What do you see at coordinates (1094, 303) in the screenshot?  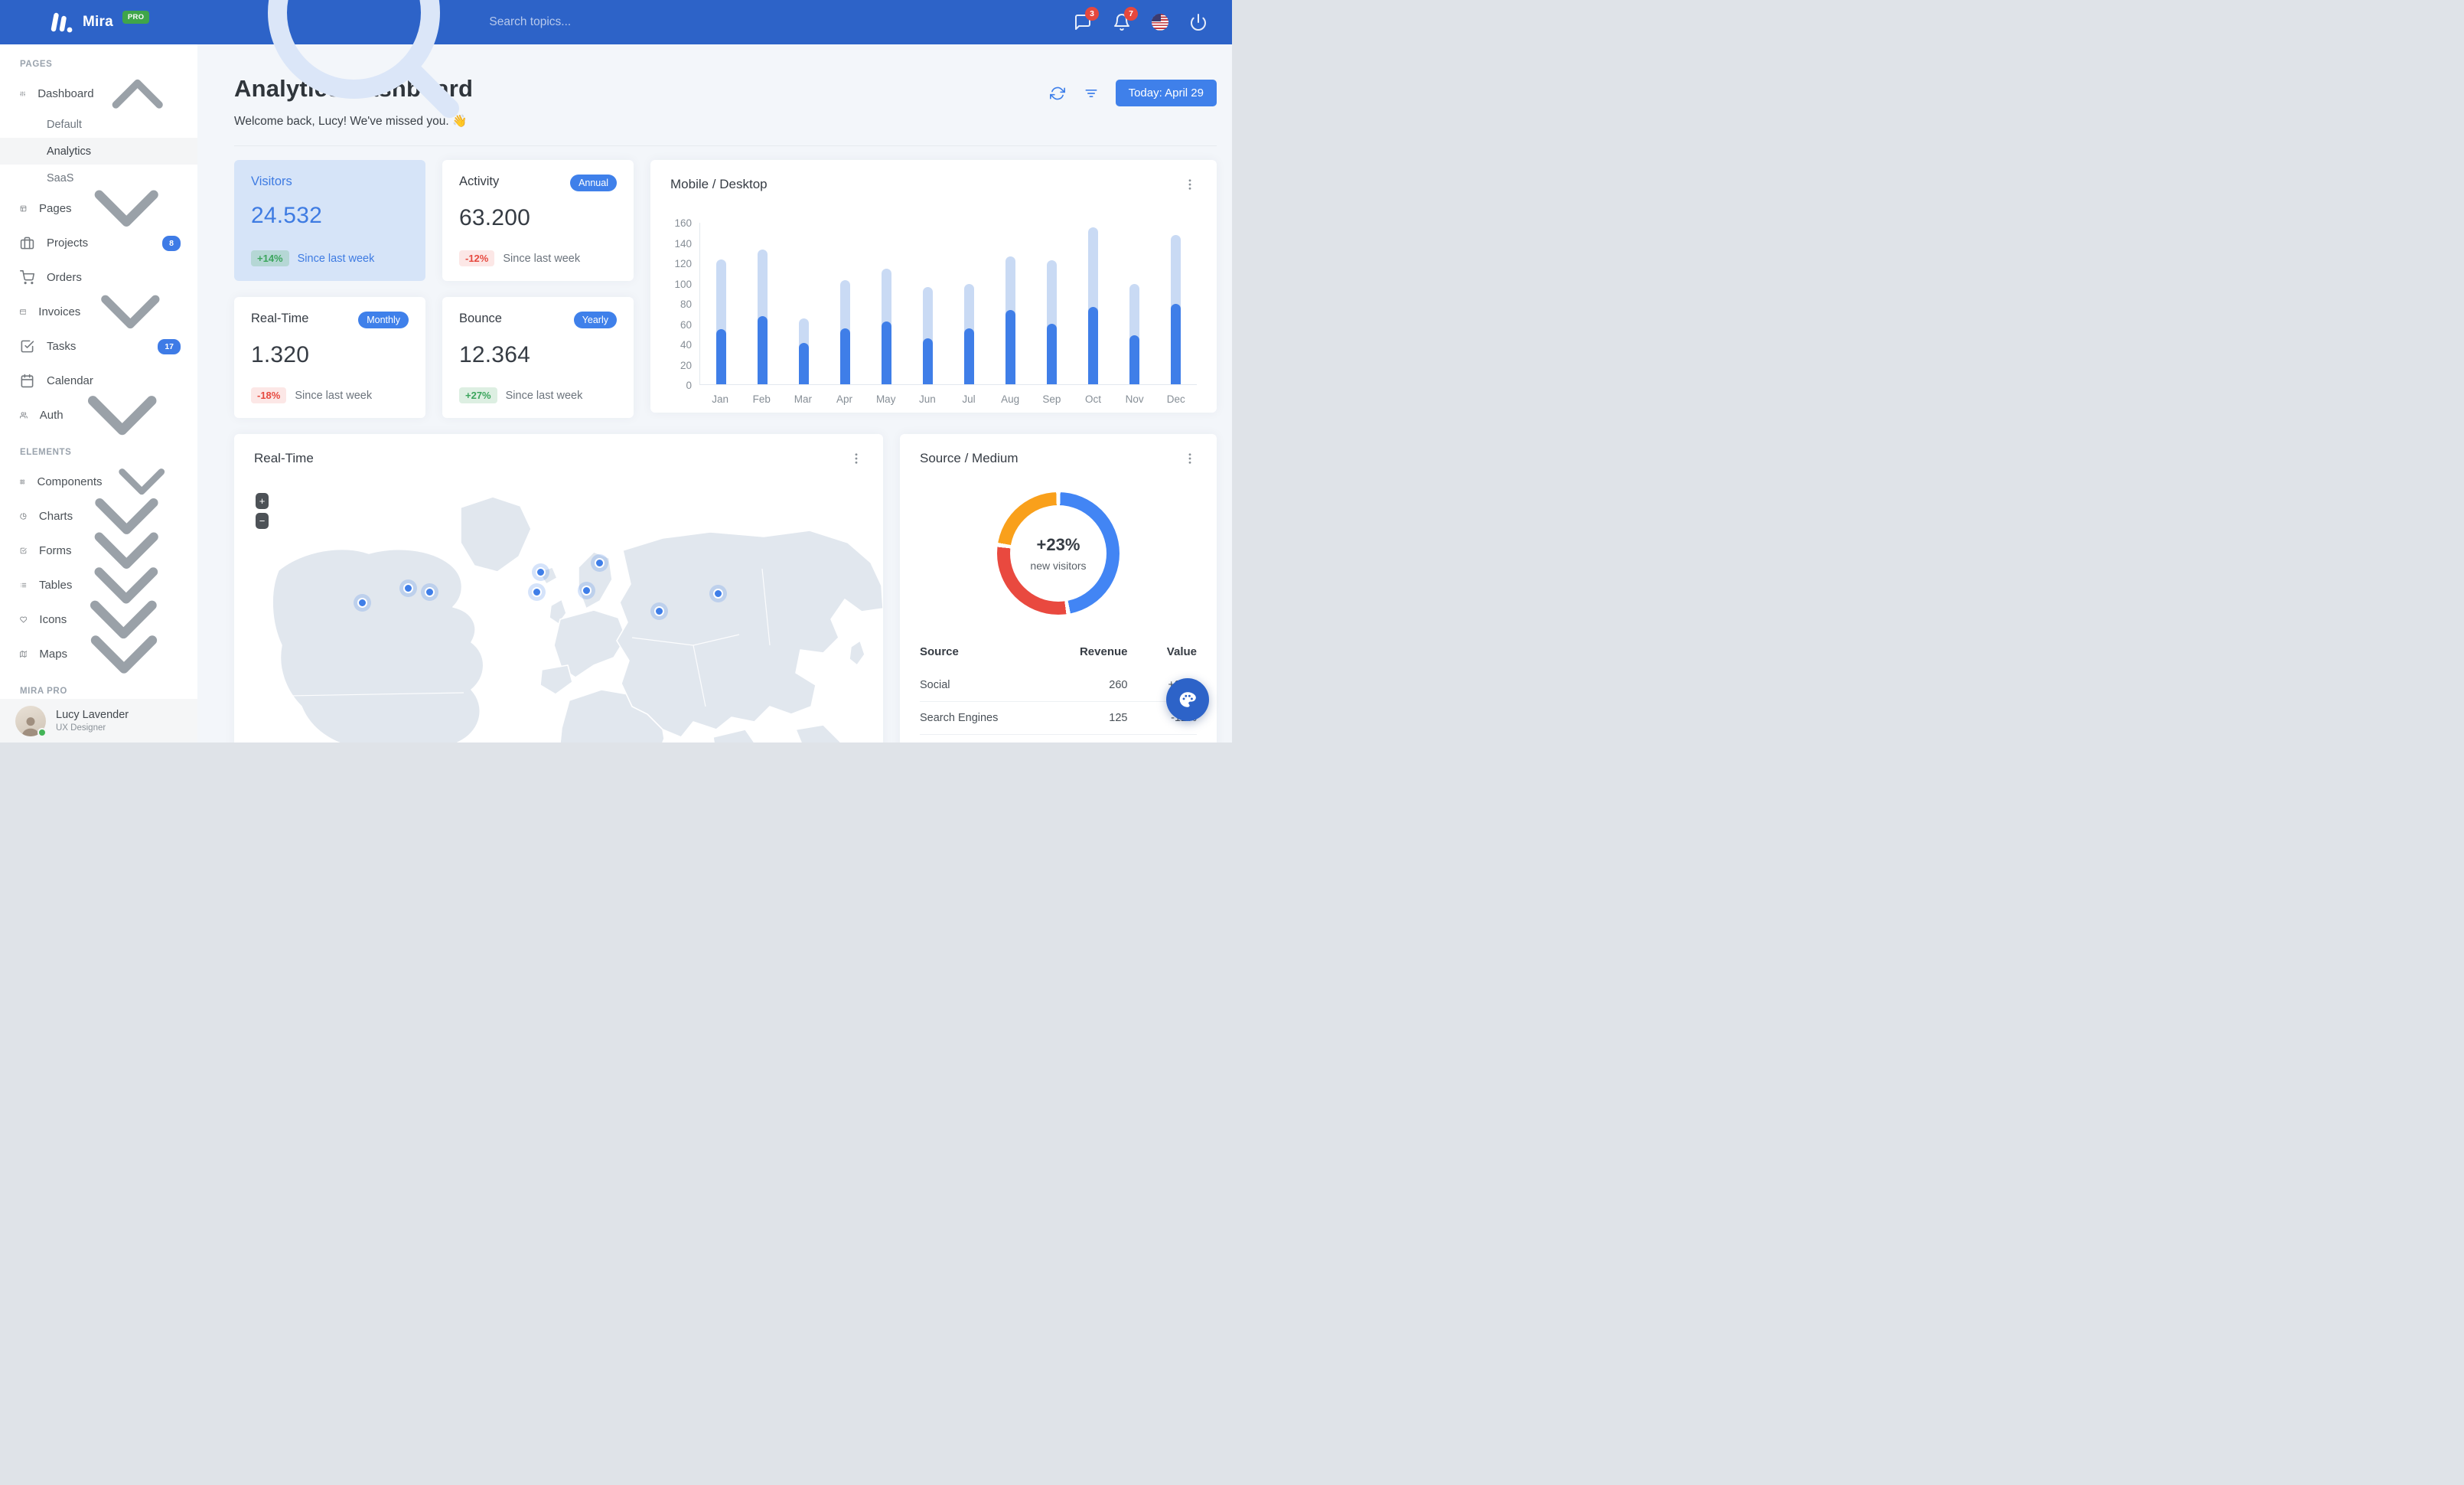 I see `bar-oct` at bounding box center [1094, 303].